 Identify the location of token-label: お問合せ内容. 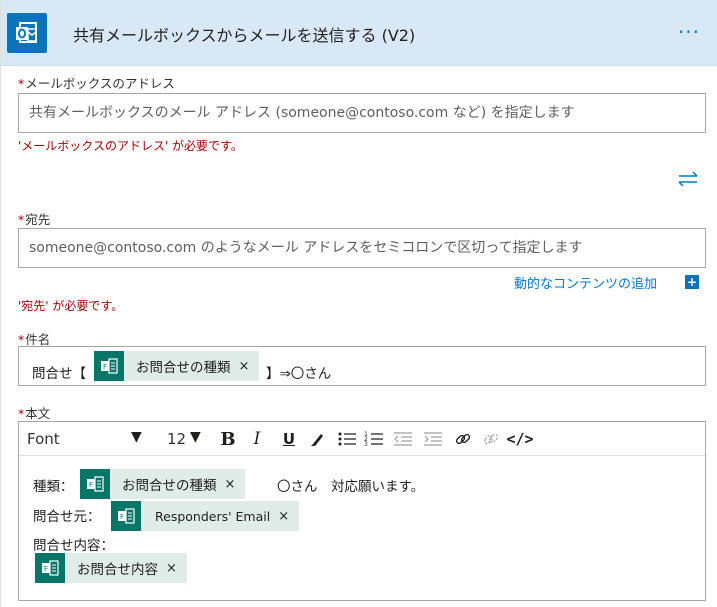
(117, 570).